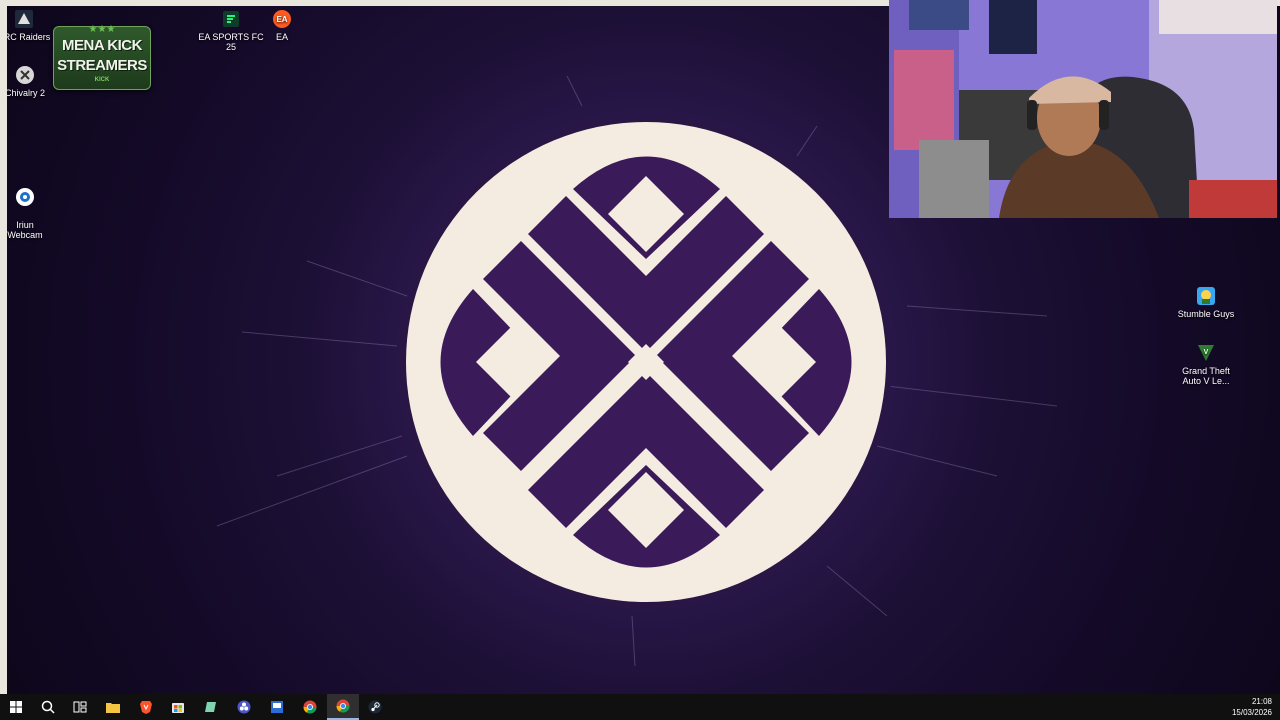 This screenshot has height=720, width=1280. I want to click on clock-date: 15/03/2026, so click(1251, 712).